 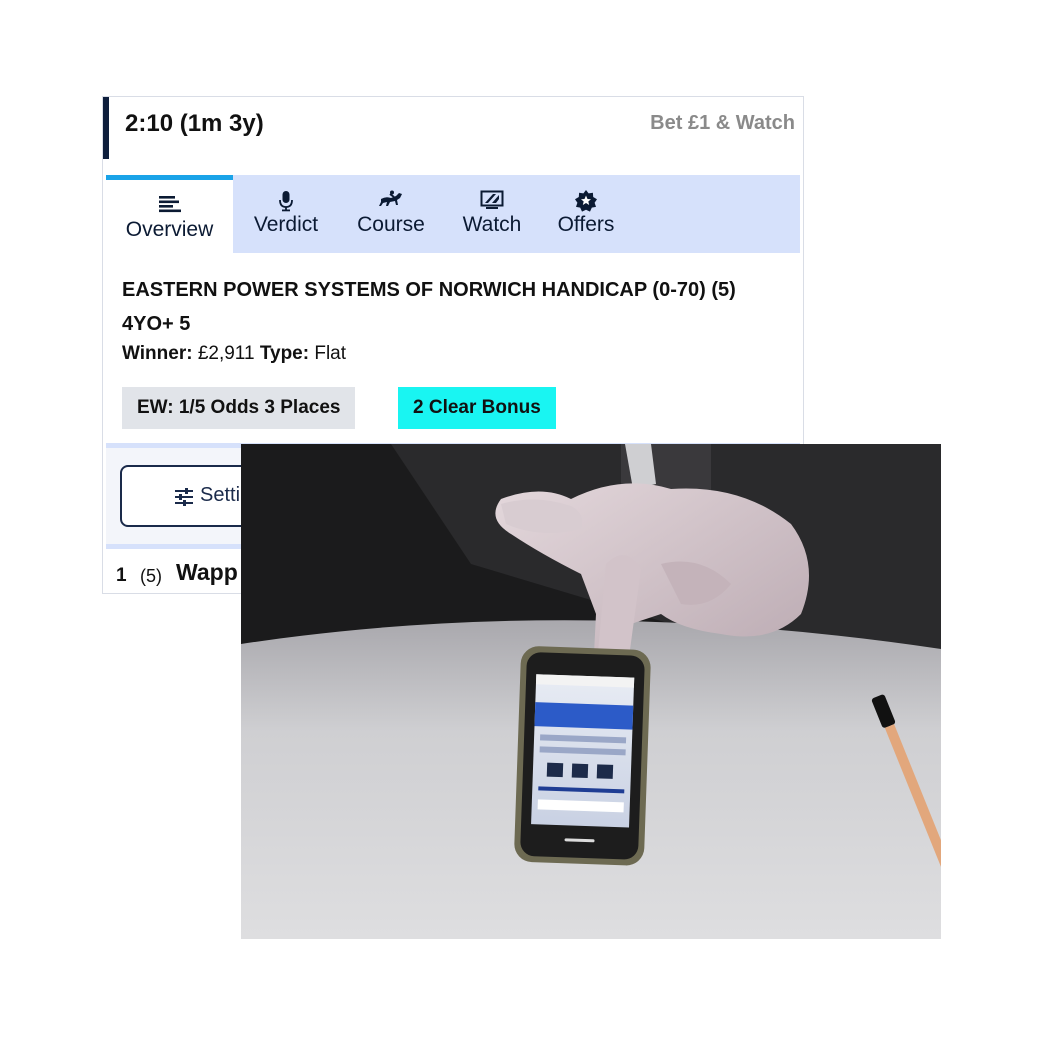 I want to click on race-type: Flat, so click(x=330, y=353).